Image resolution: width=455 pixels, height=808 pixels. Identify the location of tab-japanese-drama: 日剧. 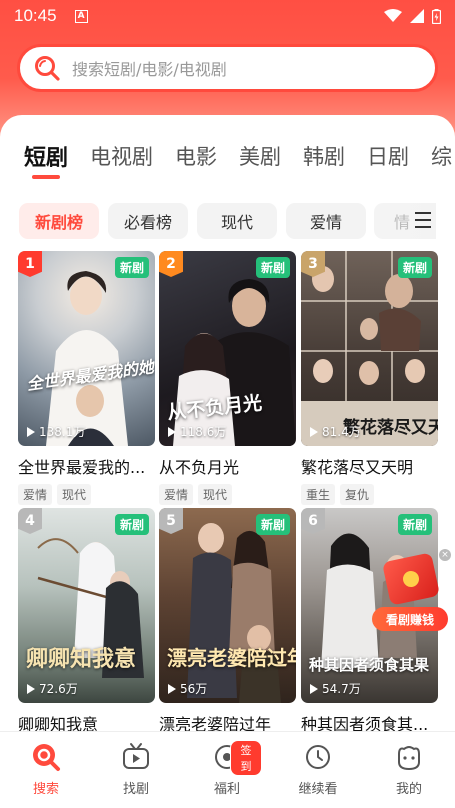
(388, 156).